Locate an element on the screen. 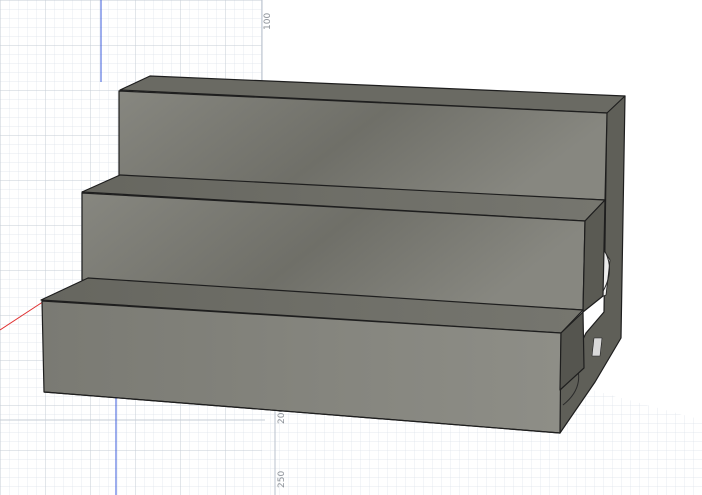 The height and width of the screenshot is (495, 702). ruler-label-100: 100 is located at coordinates (268, 21).